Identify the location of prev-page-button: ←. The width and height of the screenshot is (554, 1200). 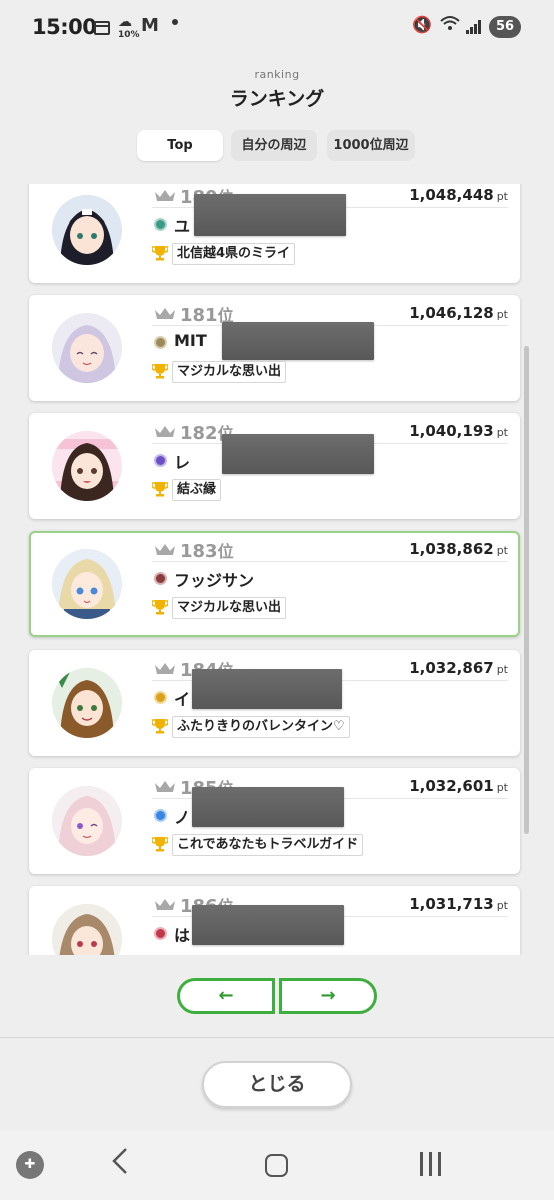
(226, 996).